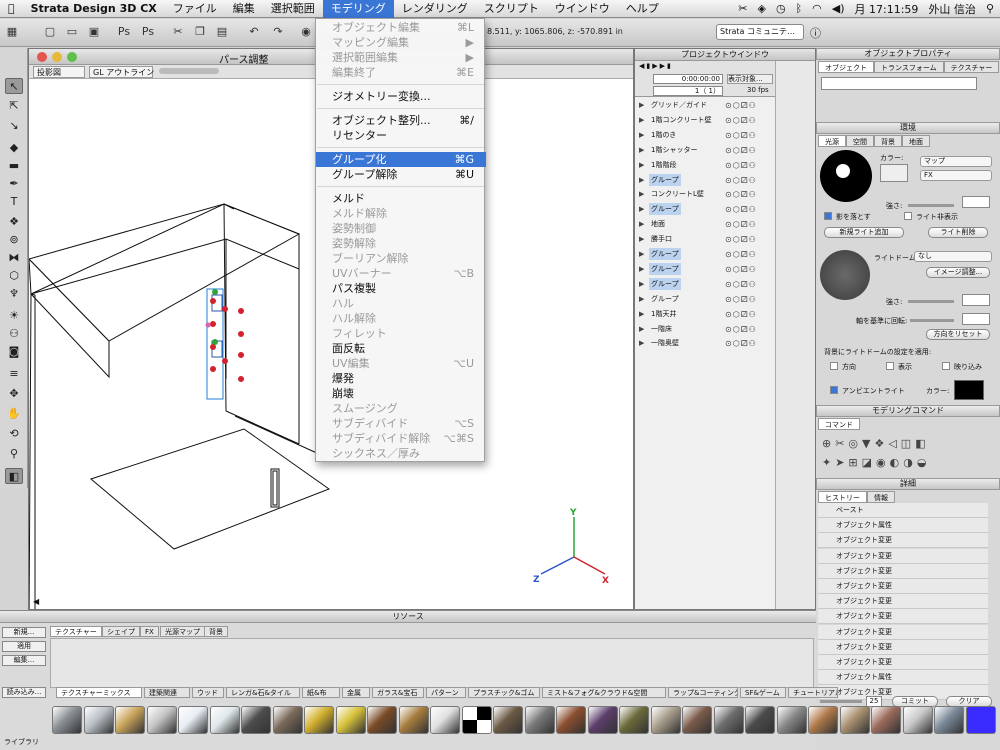 The image size is (1000, 750). I want to click on menuitem-posture-release: 姿勢解除, so click(401, 243).